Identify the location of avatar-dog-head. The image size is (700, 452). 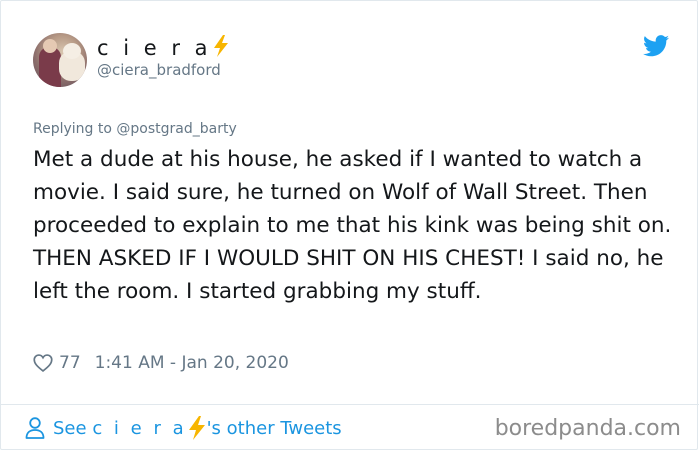
(72, 51).